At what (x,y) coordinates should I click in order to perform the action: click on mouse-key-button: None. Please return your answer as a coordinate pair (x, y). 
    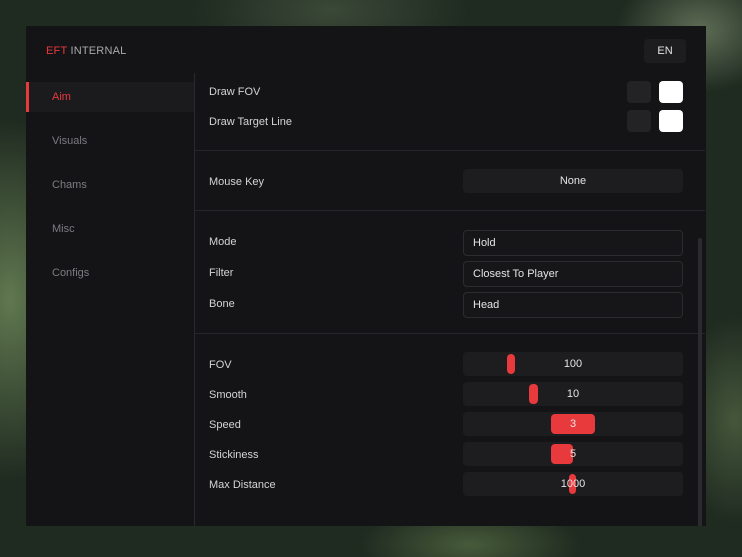
    Looking at the image, I should click on (573, 181).